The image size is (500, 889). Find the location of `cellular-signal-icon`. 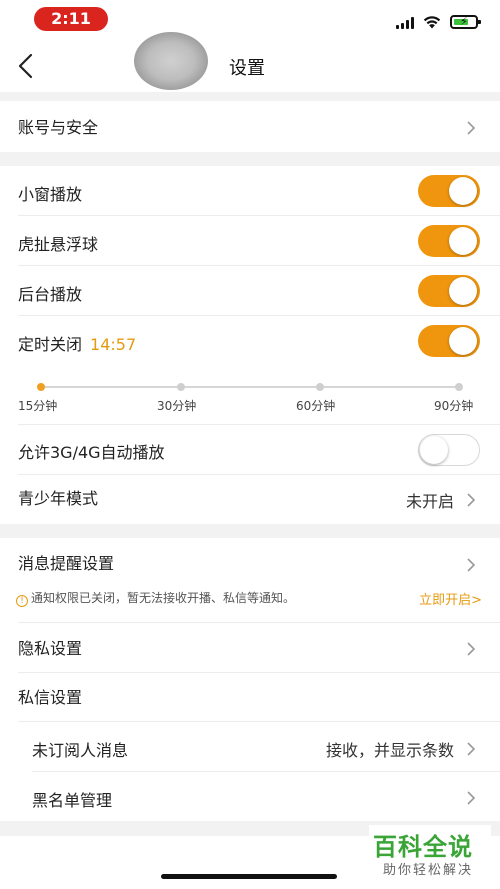

cellular-signal-icon is located at coordinates (405, 23).